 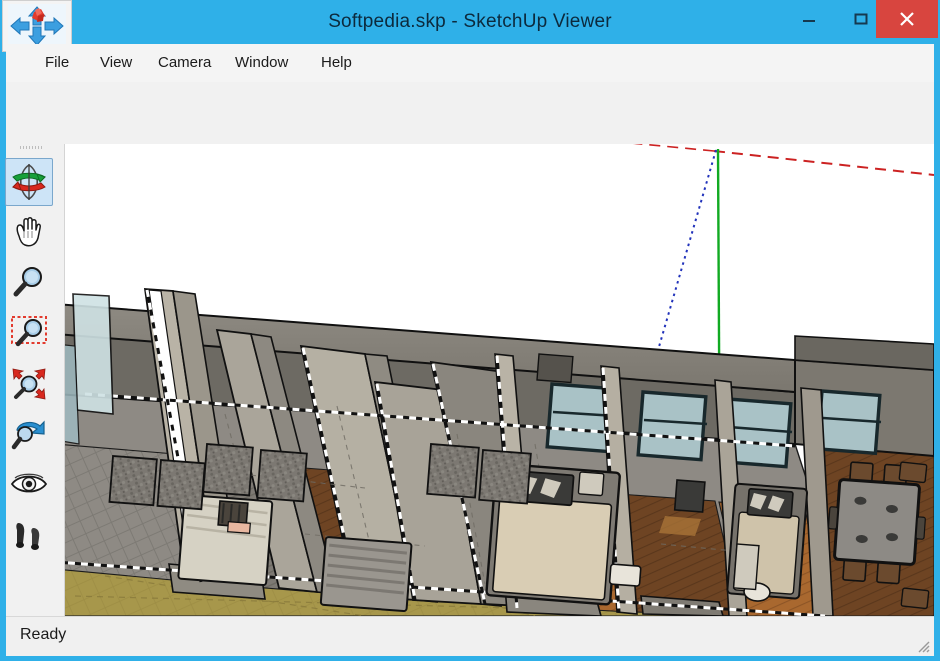 I want to click on orbit-button, so click(x=29, y=182).